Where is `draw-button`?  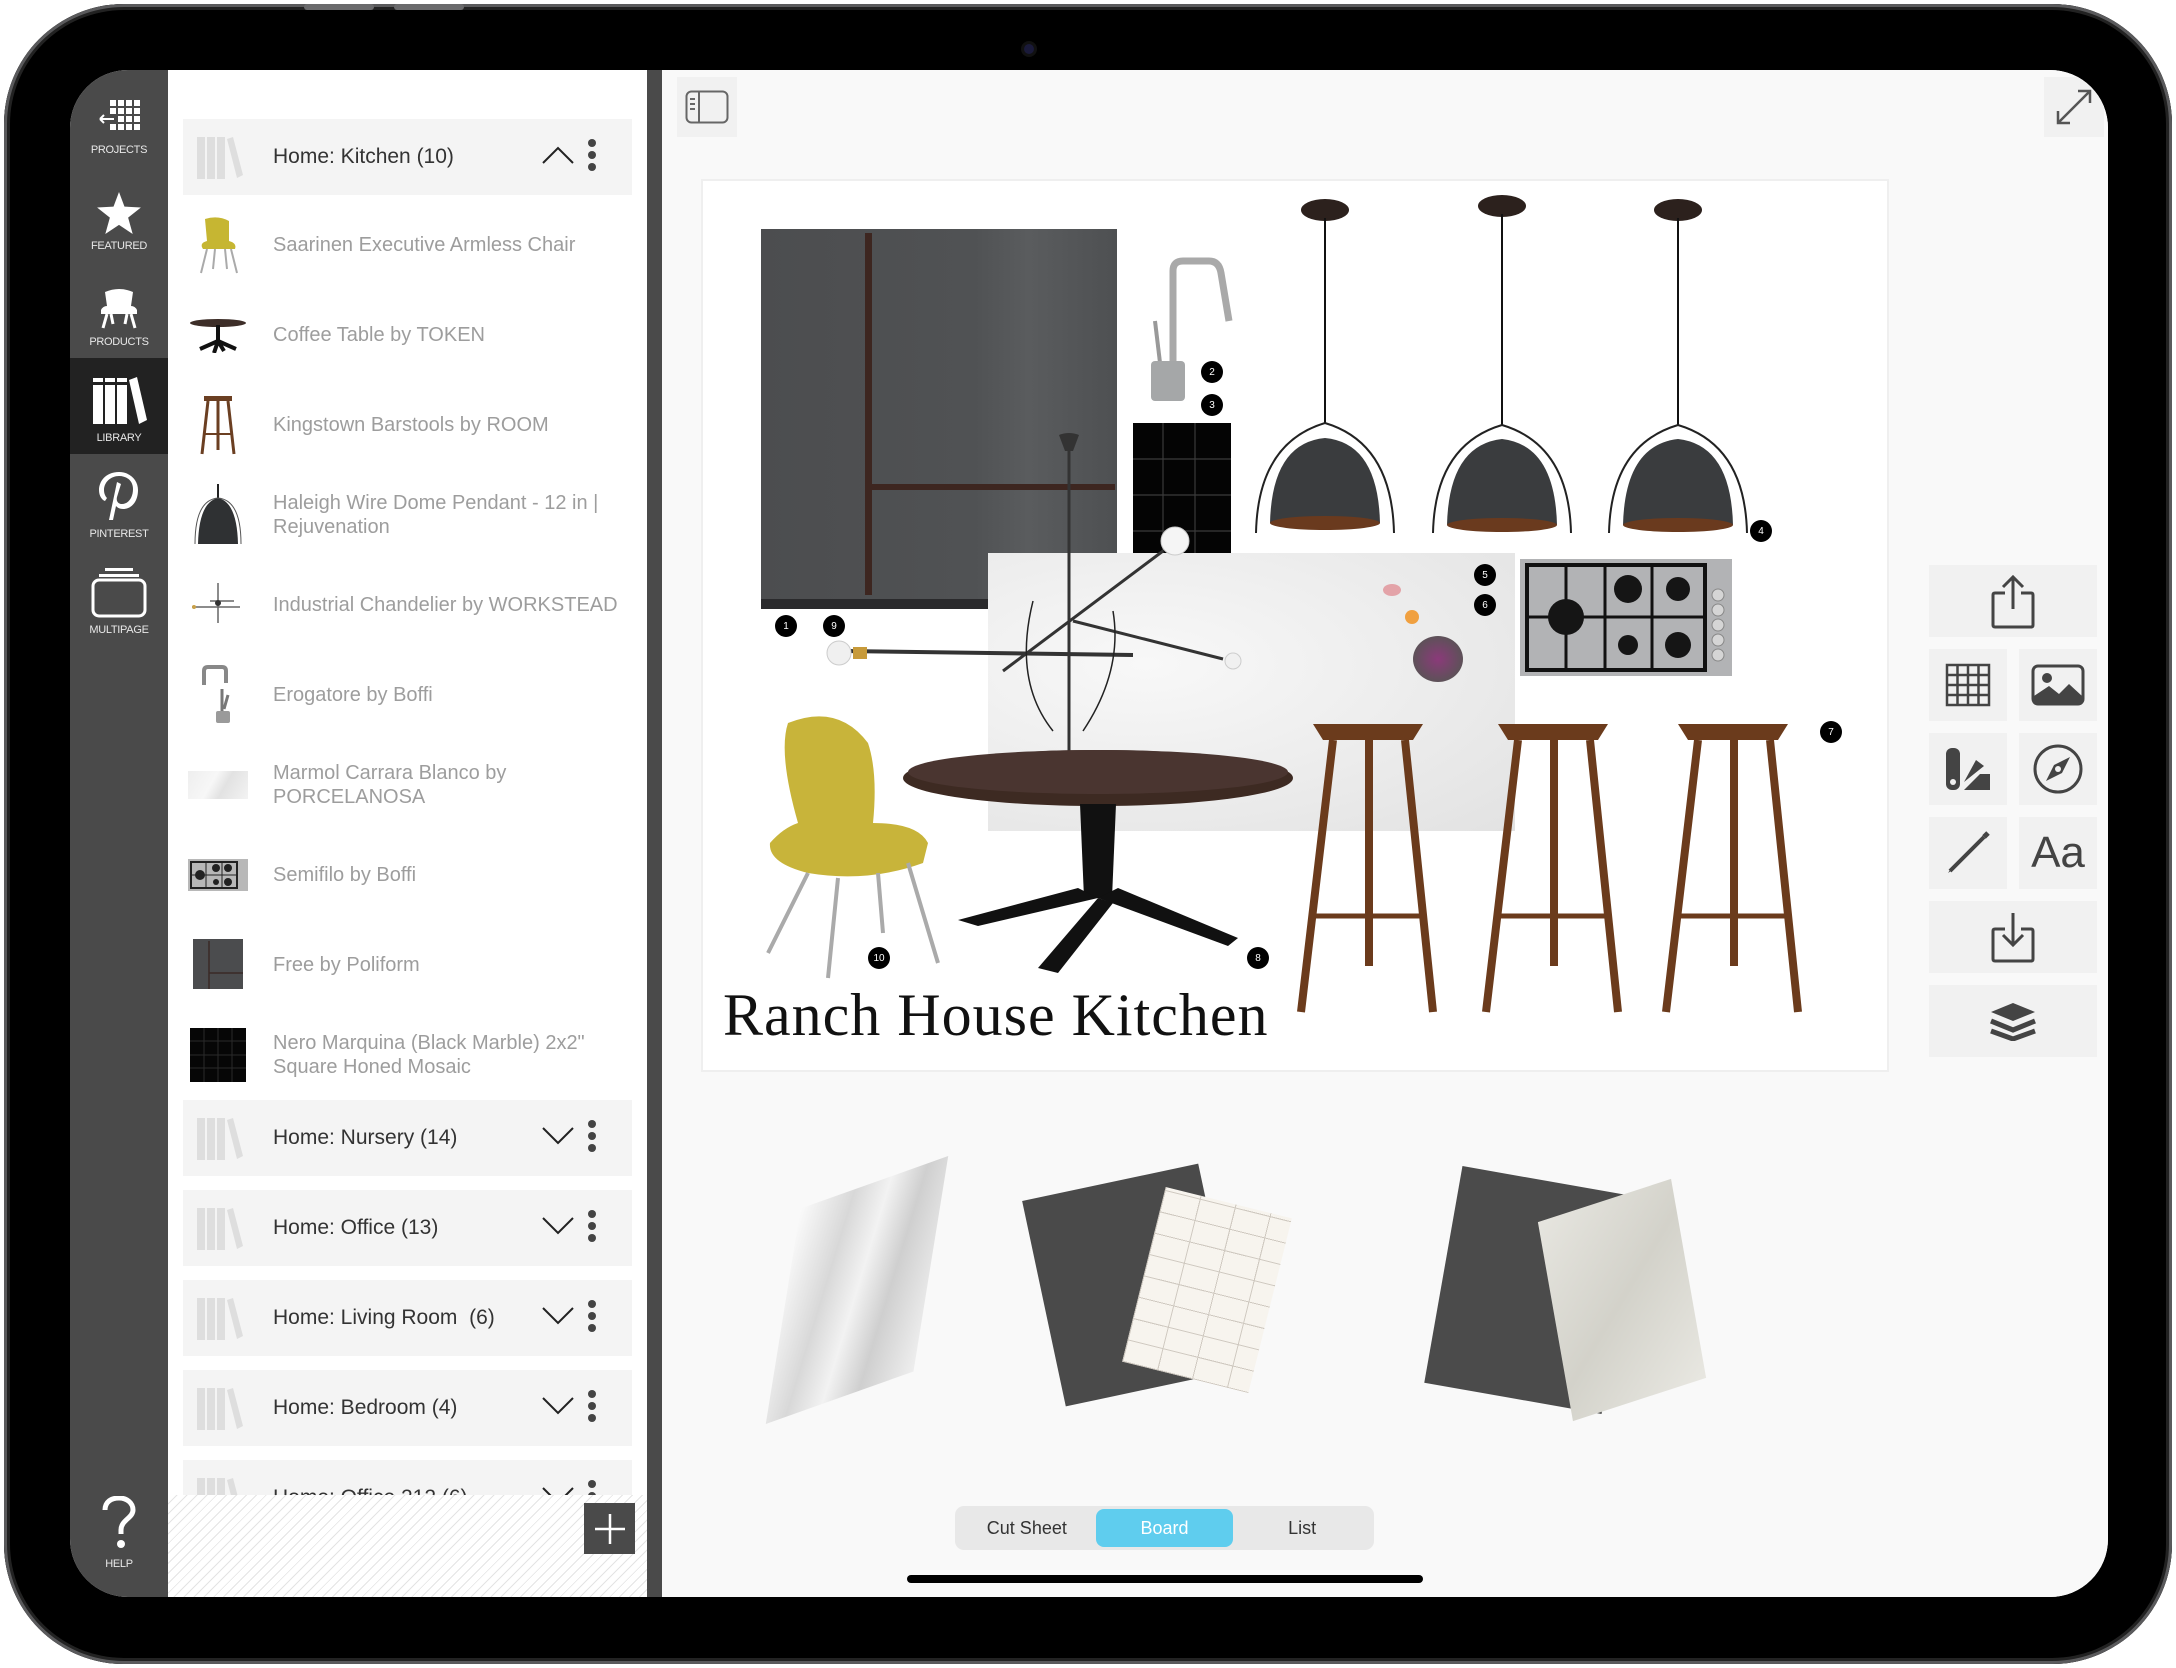
draw-button is located at coordinates (1968, 853).